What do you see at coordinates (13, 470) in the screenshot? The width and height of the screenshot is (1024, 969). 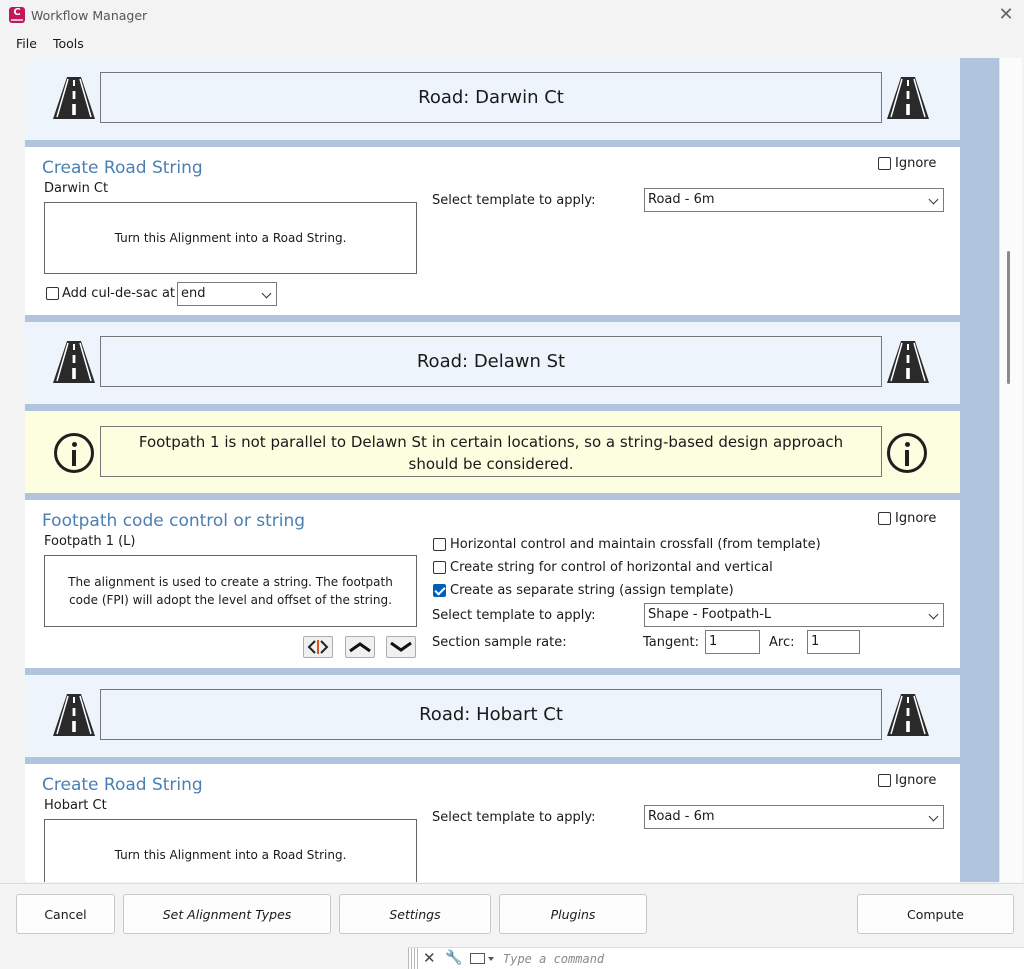 I see `left-margin` at bounding box center [13, 470].